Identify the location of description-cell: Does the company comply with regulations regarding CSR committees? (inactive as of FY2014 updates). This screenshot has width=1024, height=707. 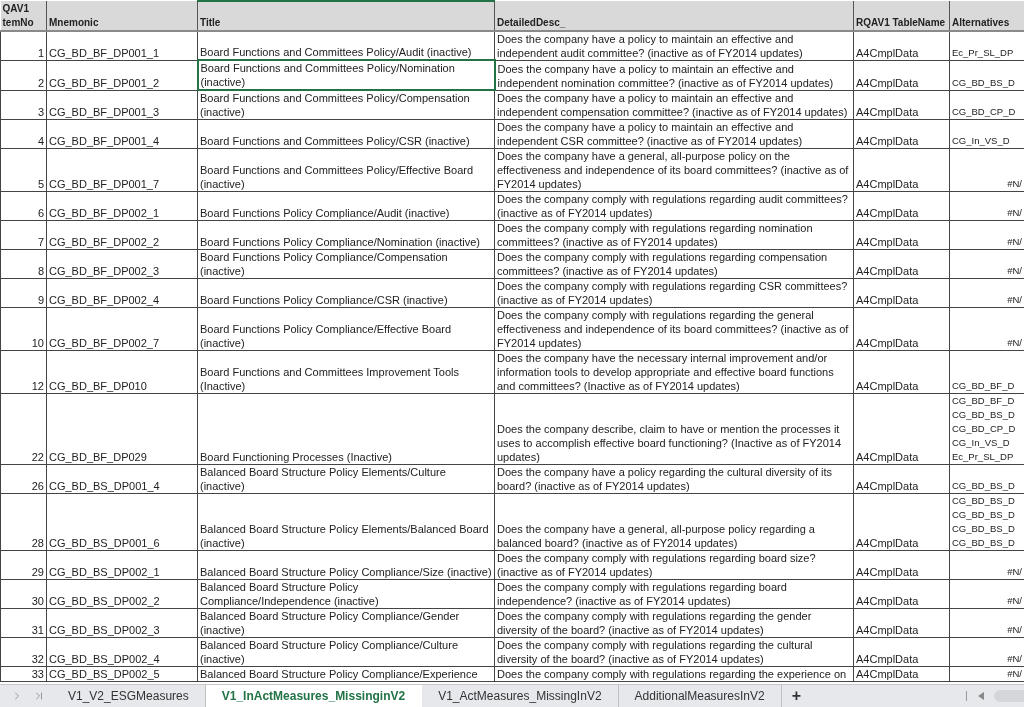
(674, 293).